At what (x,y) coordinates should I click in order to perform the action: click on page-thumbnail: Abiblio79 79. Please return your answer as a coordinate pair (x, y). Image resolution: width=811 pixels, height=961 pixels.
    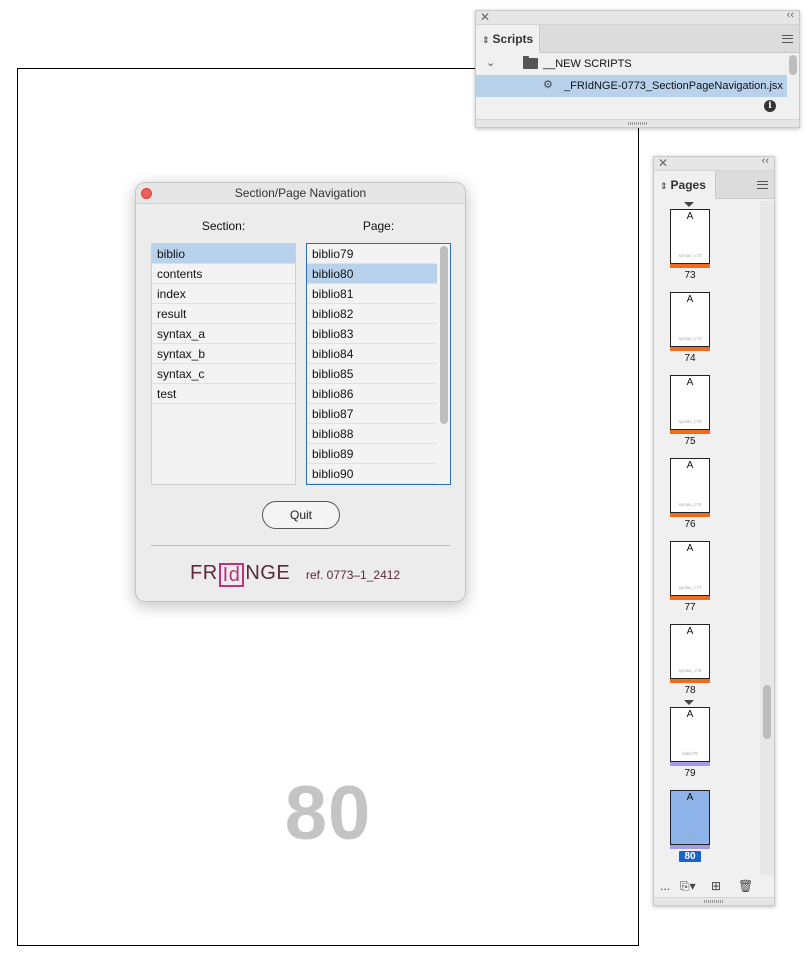
    Looking at the image, I should click on (707, 745).